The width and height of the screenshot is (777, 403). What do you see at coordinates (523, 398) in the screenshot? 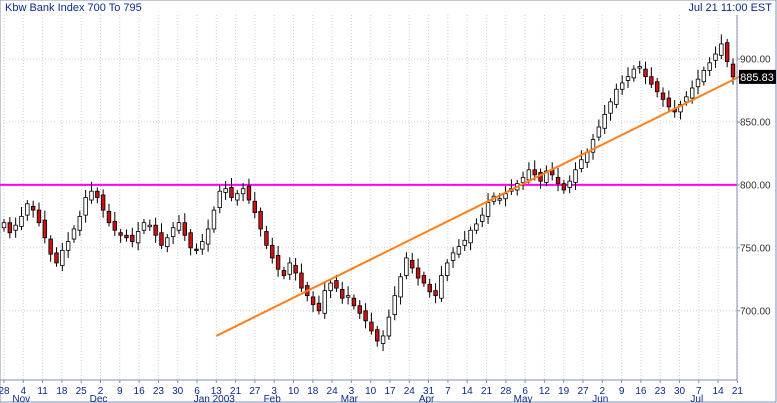
I see `month-label: May` at bounding box center [523, 398].